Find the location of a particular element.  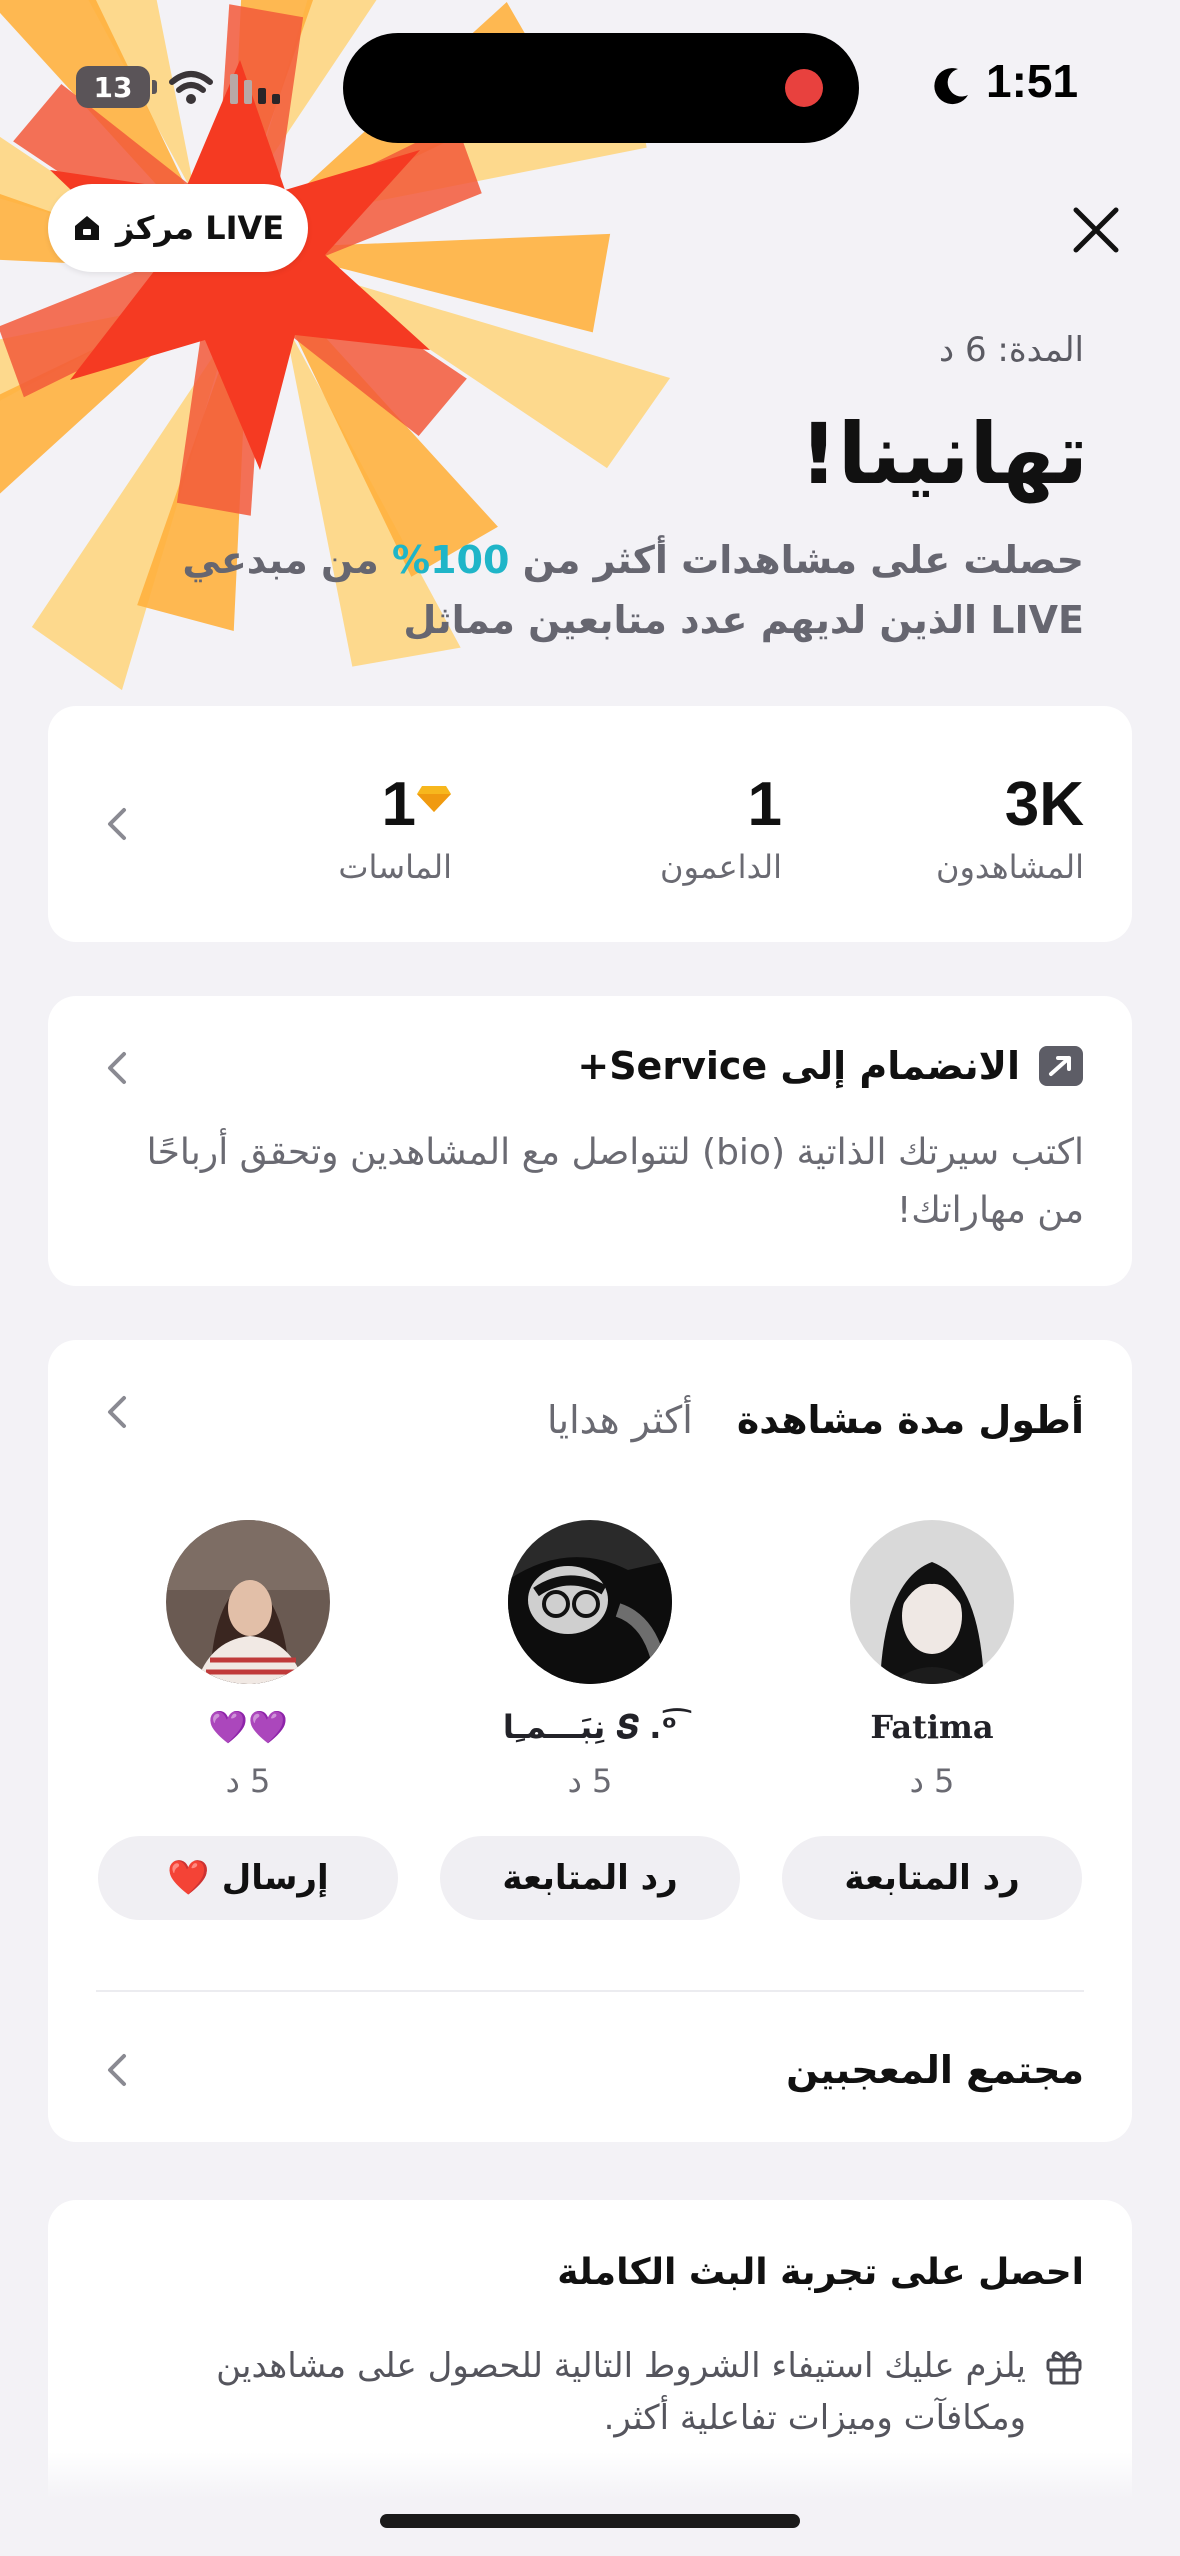

live-center-button: مركز LIVE is located at coordinates (178, 228).